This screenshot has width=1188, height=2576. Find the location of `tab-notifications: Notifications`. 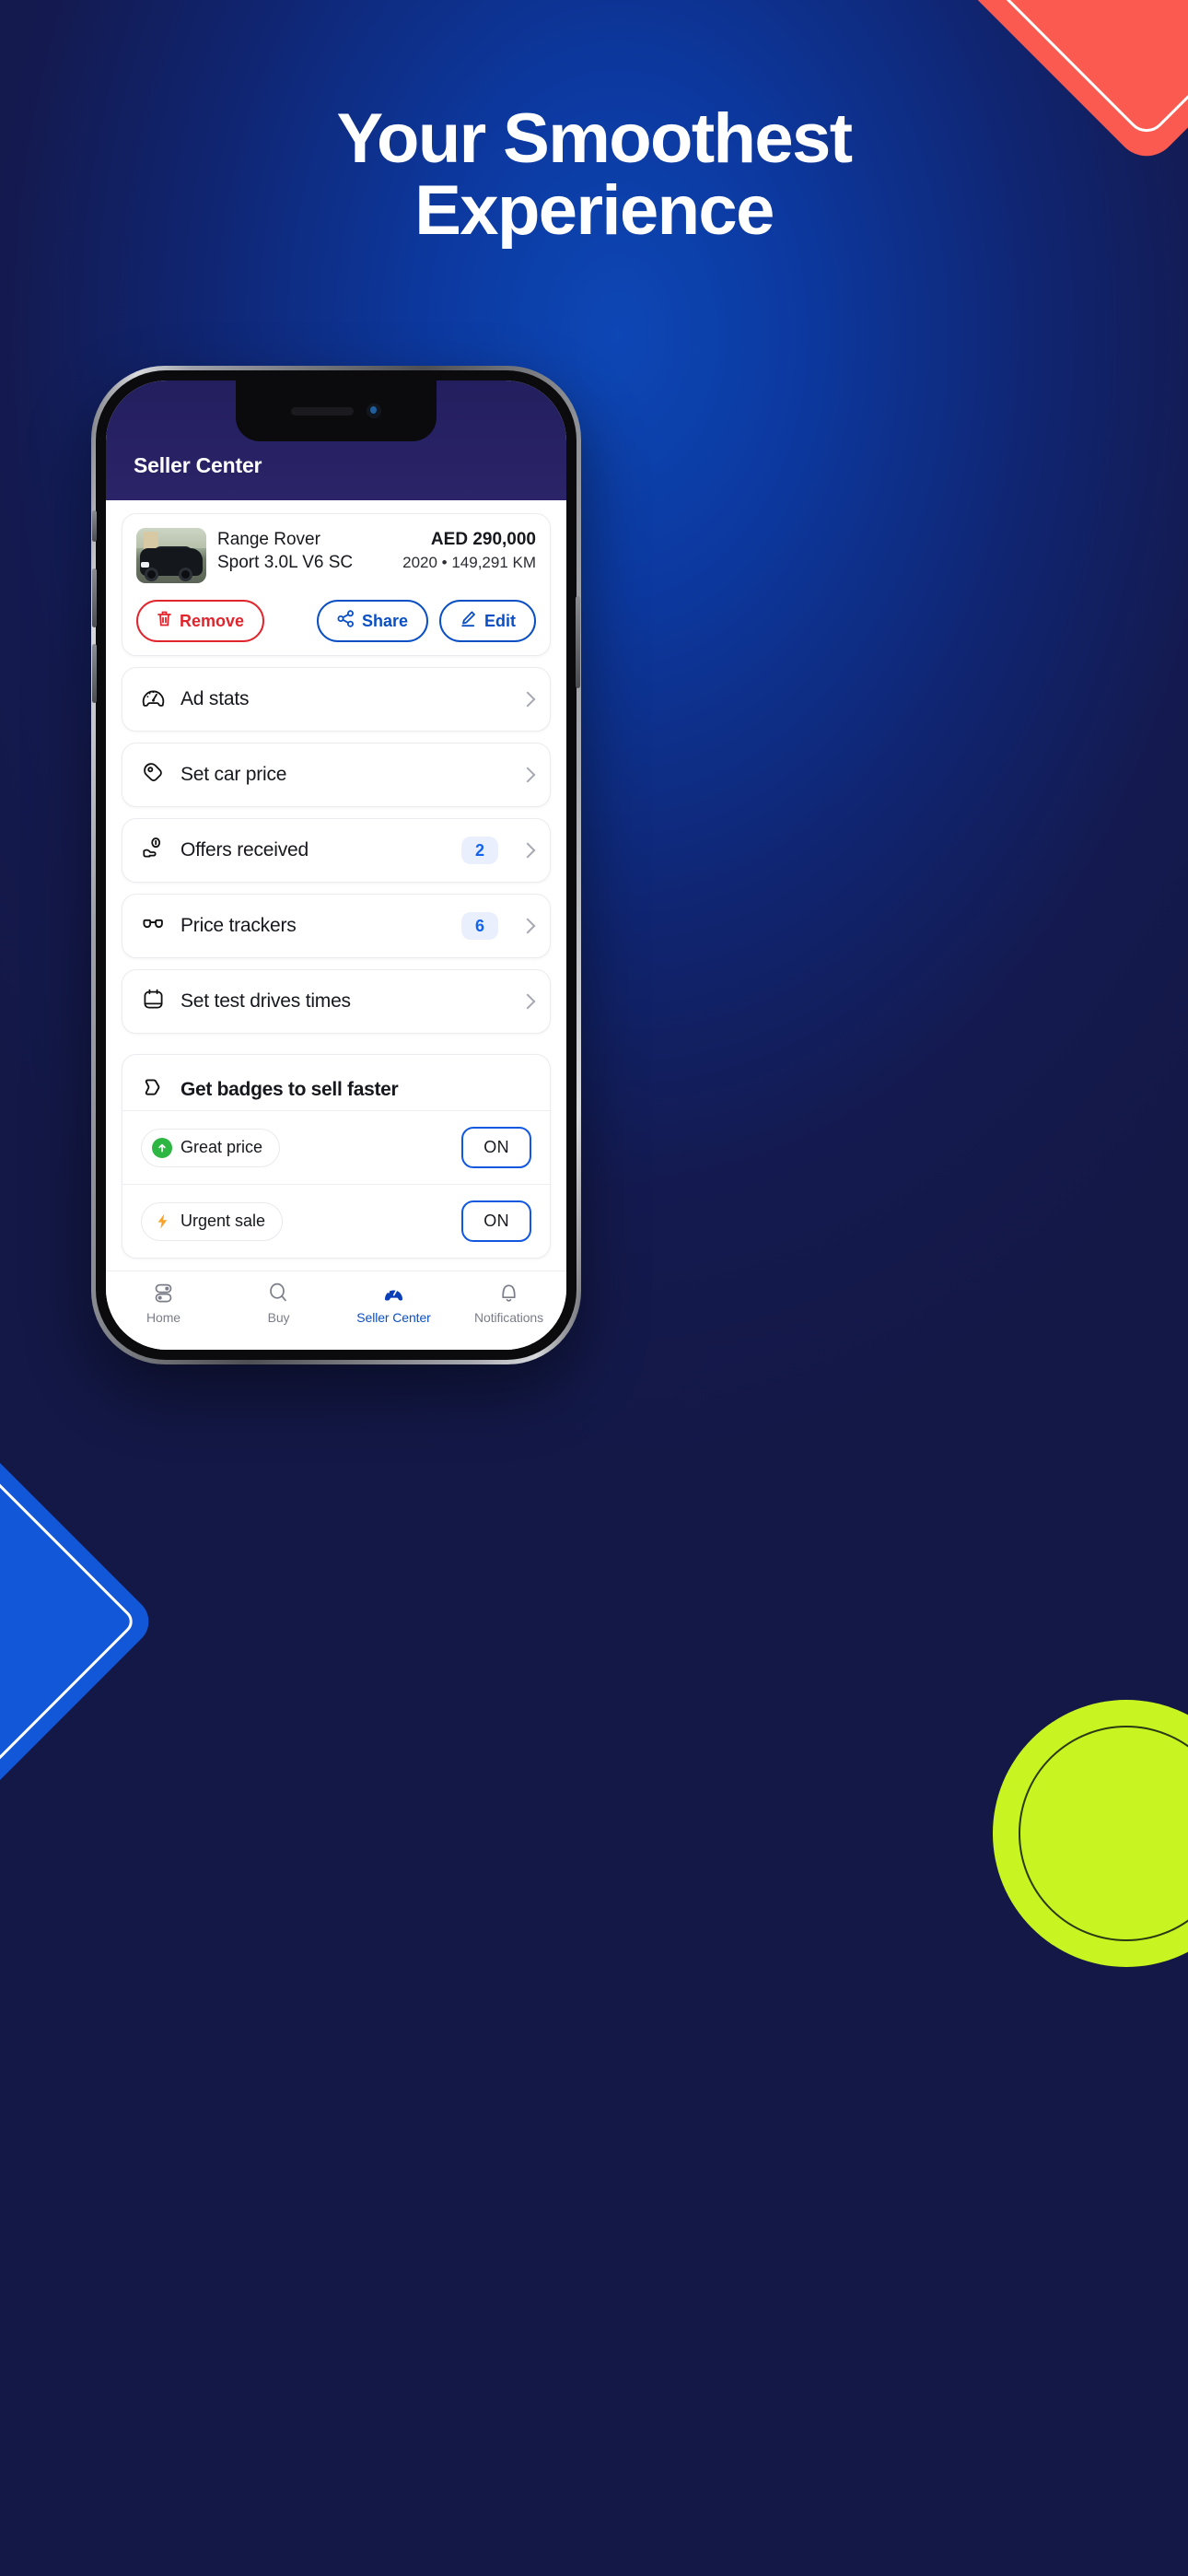

tab-notifications: Notifications is located at coordinates (508, 1302).